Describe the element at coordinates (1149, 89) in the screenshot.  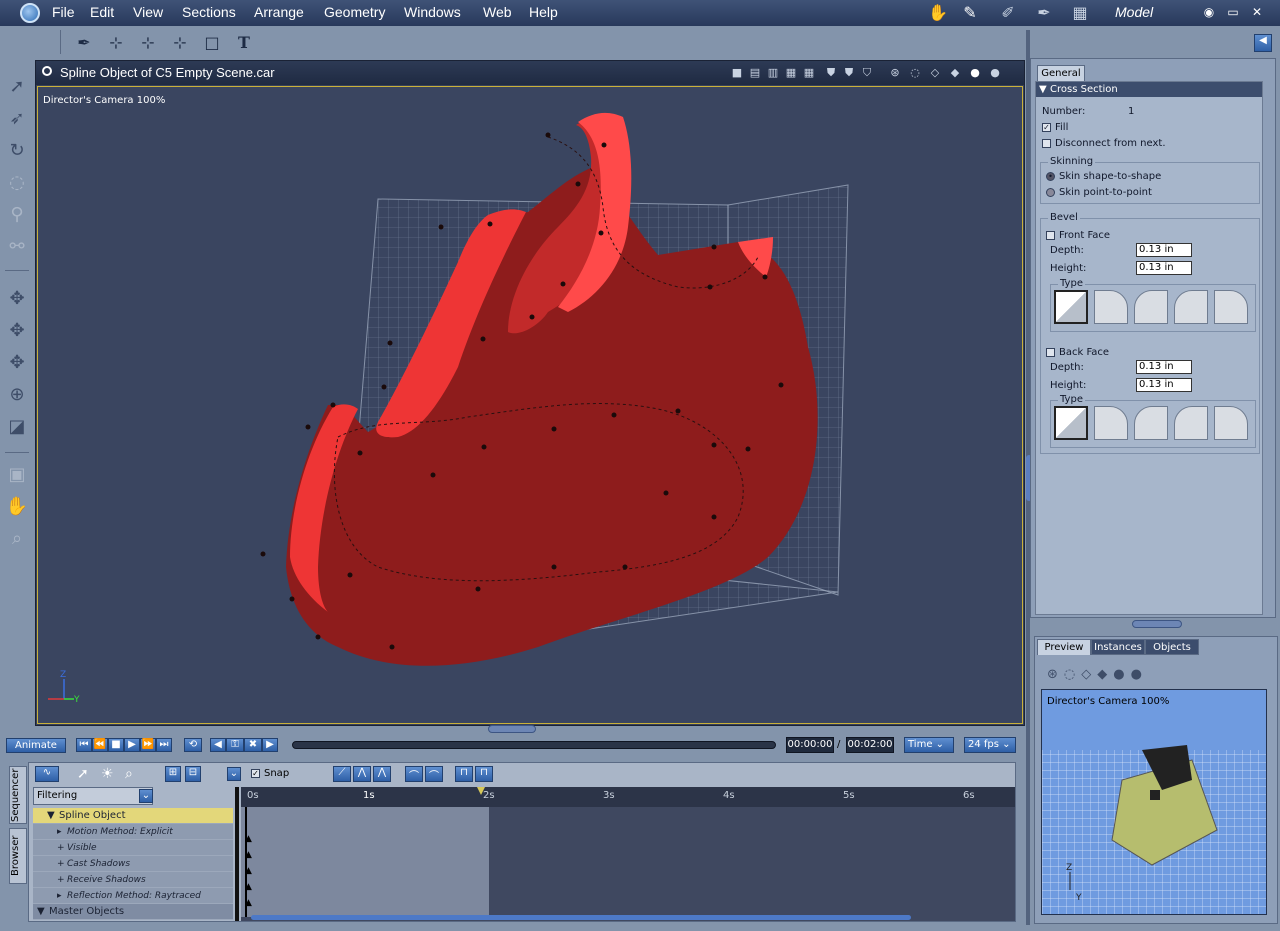
I see `cross-section-header: ▼ Cross Section` at that location.